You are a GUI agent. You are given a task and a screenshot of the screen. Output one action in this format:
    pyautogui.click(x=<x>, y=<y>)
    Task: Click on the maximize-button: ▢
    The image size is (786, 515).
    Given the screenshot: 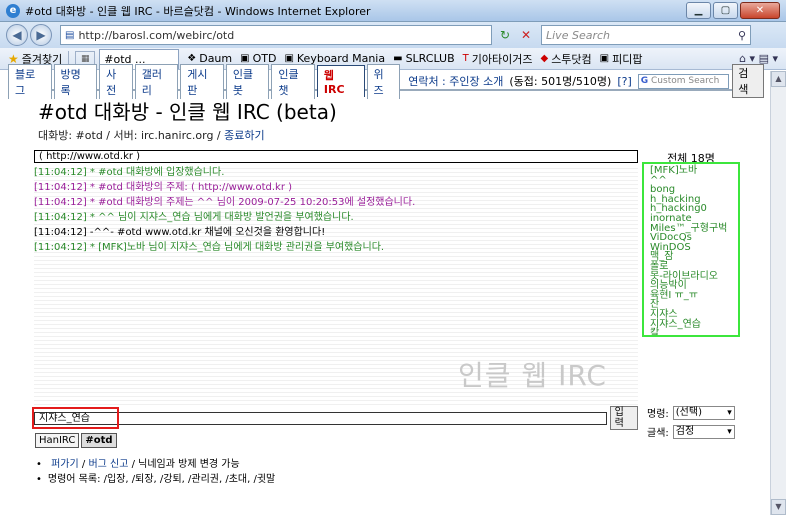 What is the action you would take?
    pyautogui.click(x=725, y=10)
    